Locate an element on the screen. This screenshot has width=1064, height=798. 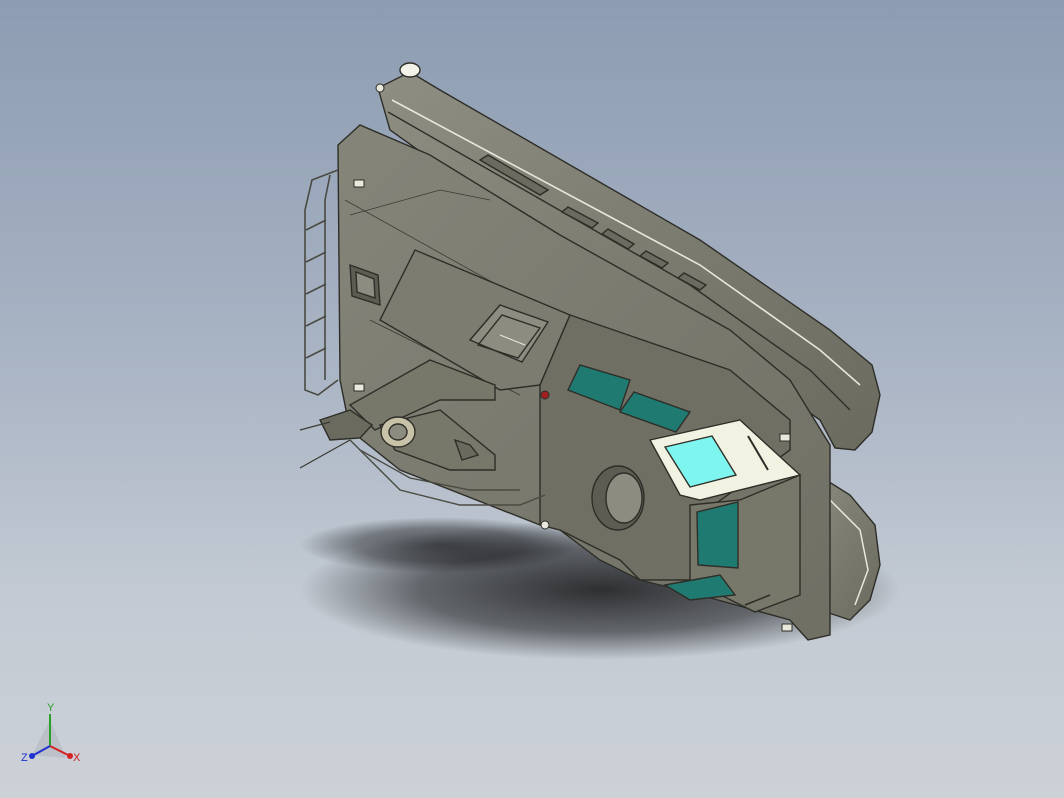
axis-triad: Y X Z is located at coordinates (51, 733).